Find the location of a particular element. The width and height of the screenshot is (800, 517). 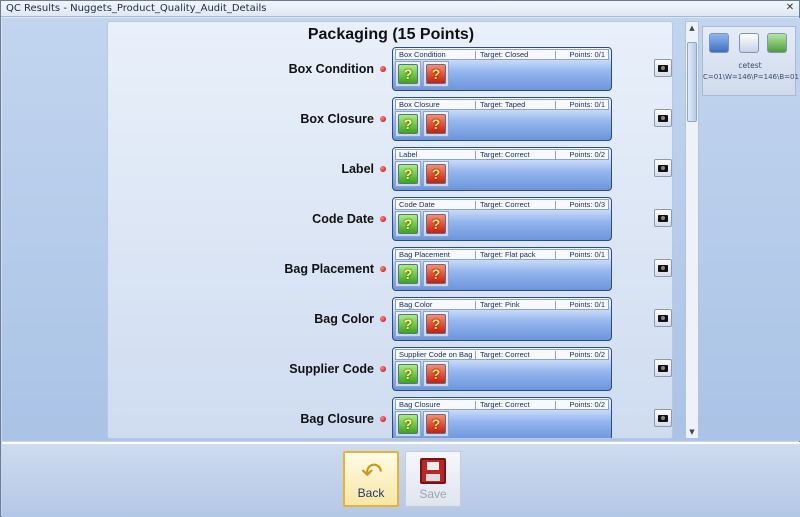

lock-icon is located at coordinates (777, 43).